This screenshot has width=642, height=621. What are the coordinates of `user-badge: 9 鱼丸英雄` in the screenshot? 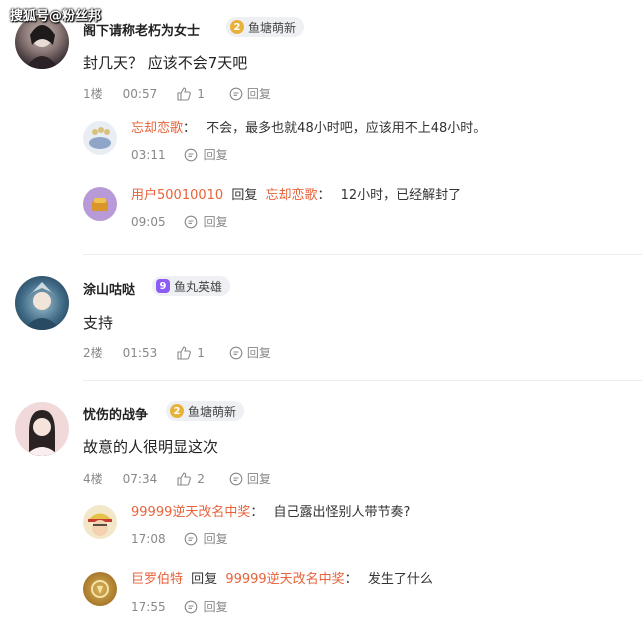 It's located at (191, 286).